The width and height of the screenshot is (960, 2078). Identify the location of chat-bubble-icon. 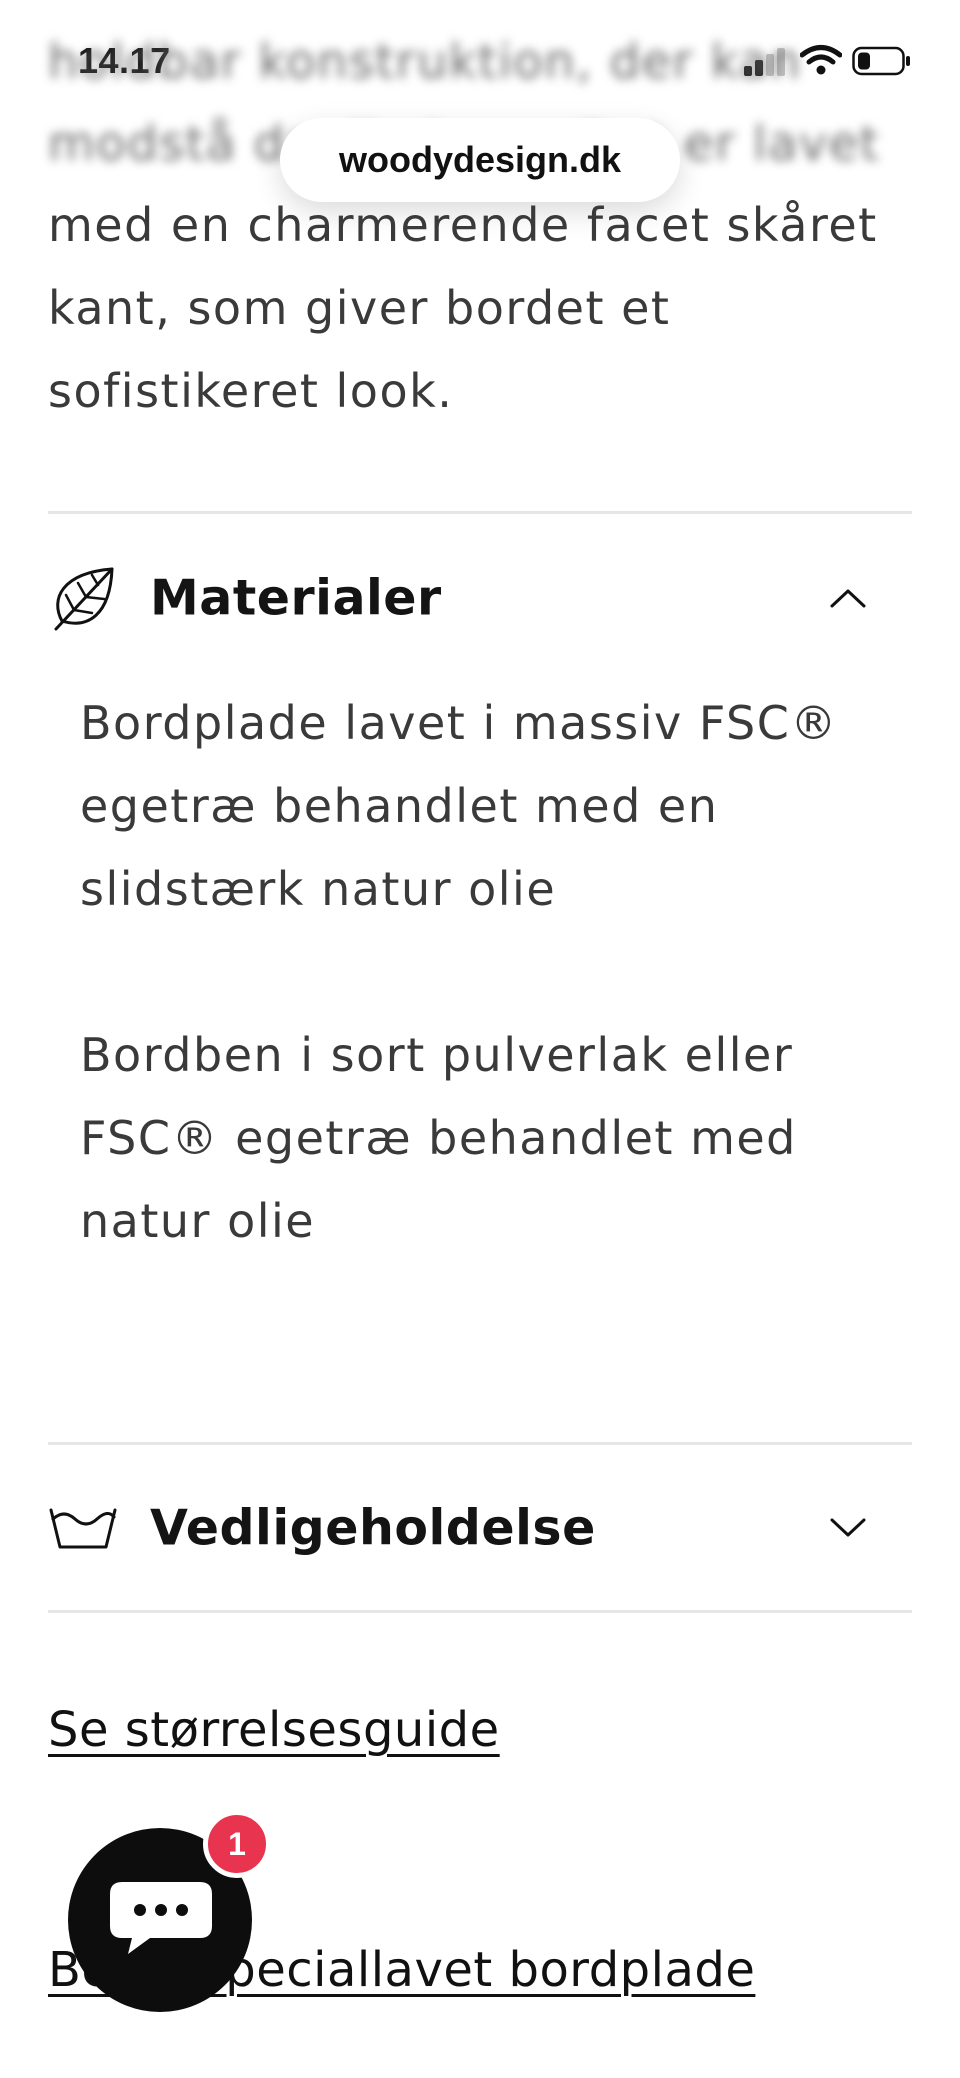
(161, 1918).